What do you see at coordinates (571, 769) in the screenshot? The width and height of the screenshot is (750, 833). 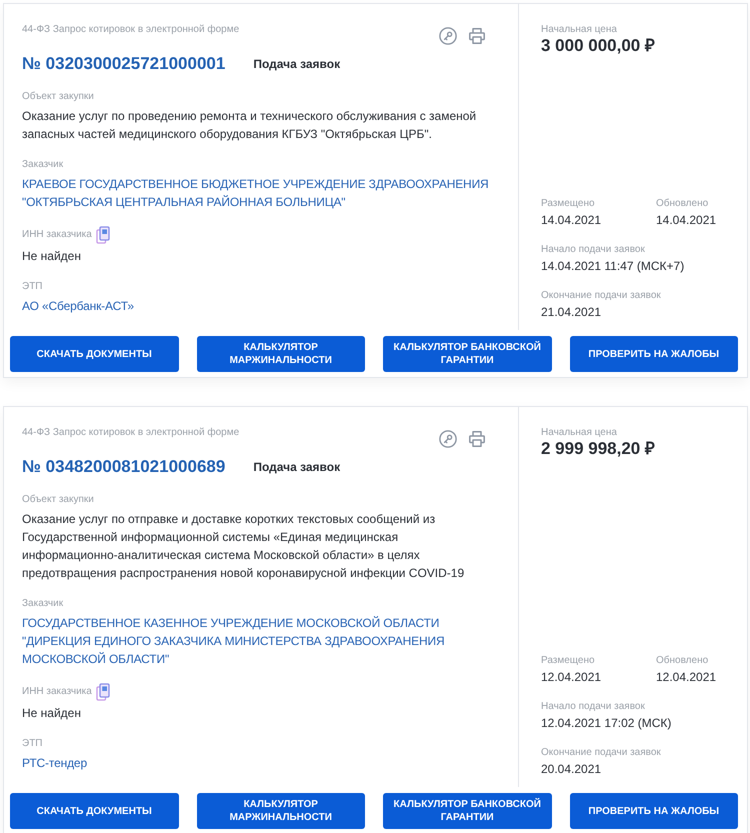 I see `date-value: 20.04.2021` at bounding box center [571, 769].